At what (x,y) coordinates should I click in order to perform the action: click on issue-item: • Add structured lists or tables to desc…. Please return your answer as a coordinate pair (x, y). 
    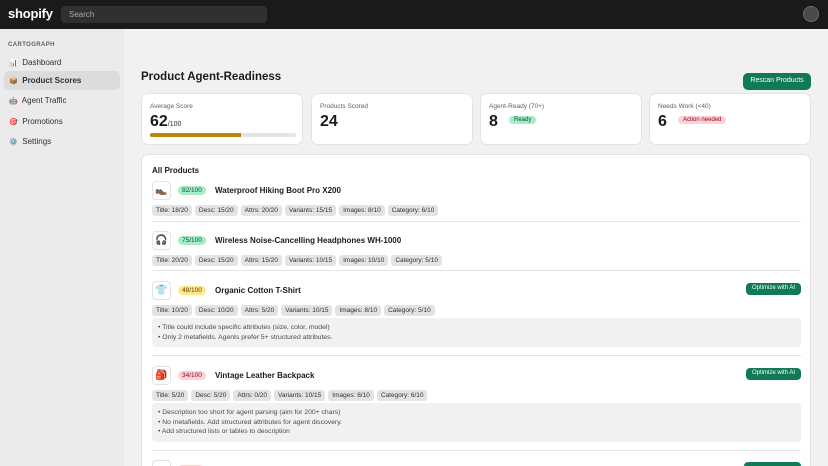
    Looking at the image, I should click on (224, 431).